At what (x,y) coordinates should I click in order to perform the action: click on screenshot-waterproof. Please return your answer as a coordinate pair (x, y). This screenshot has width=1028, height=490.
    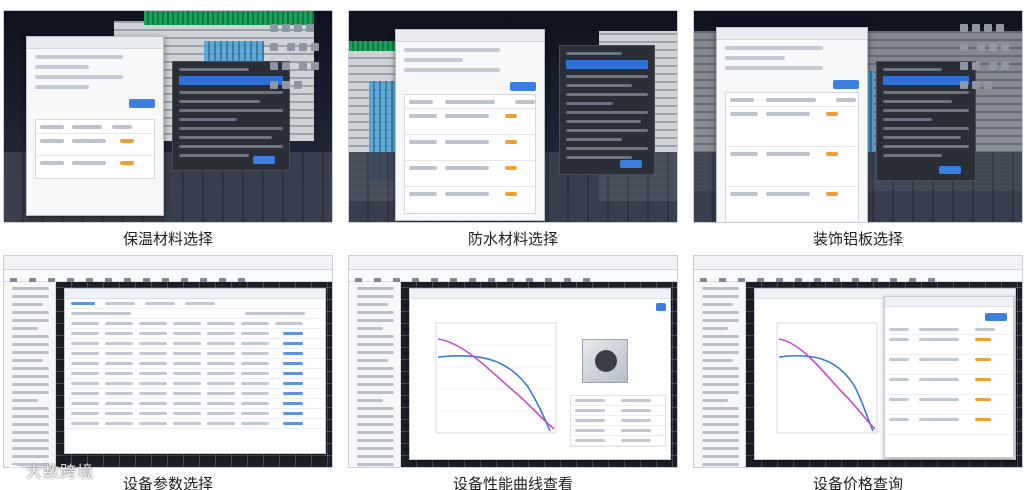
    Looking at the image, I should click on (513, 116).